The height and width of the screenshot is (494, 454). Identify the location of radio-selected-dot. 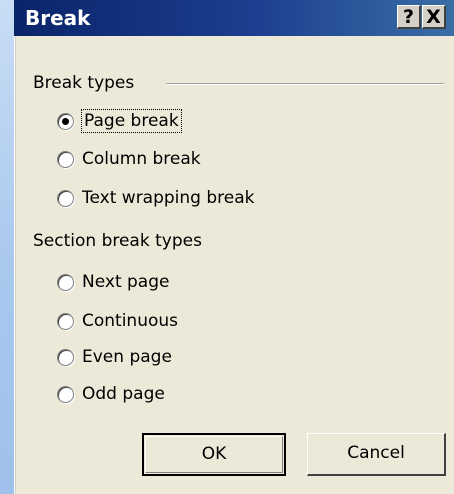
(65, 121).